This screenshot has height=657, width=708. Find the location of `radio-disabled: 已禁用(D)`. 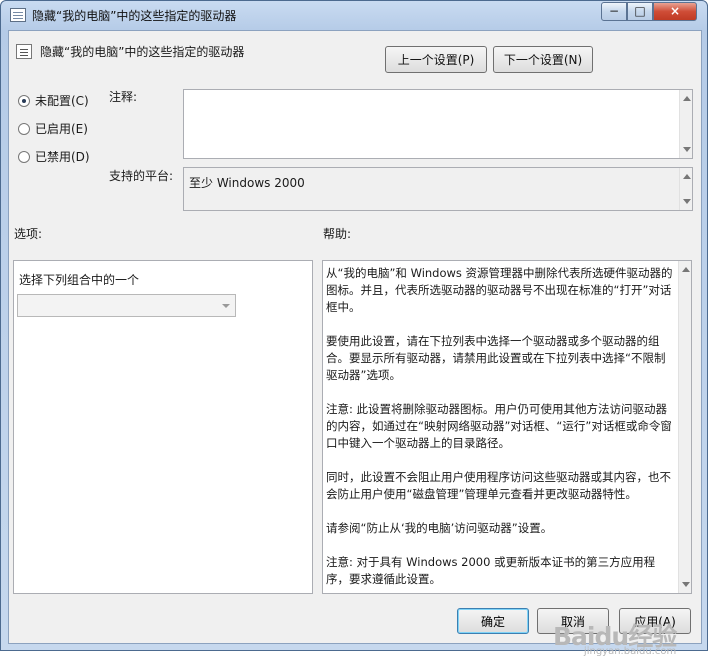

radio-disabled: 已禁用(D) is located at coordinates (54, 156).